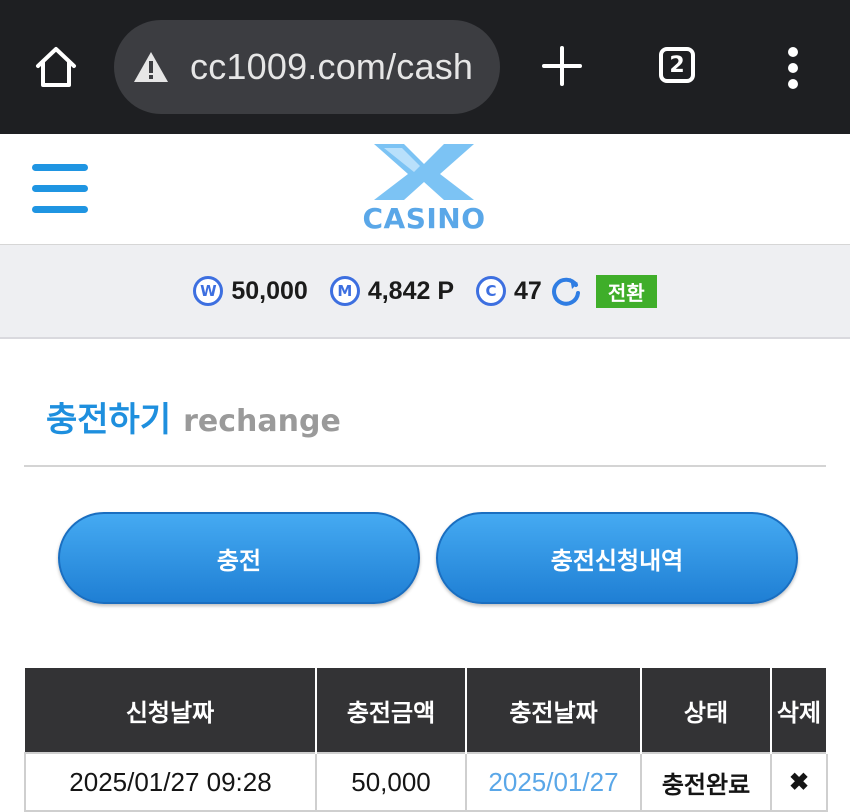 This screenshot has width=850, height=812. I want to click on address-bar: cc1009.com/cash, so click(307, 67).